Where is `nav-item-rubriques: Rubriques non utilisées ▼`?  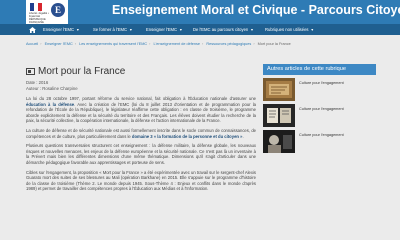
nav-item-rubriques: Rubriques non utilisées ▼ is located at coordinates (289, 29).